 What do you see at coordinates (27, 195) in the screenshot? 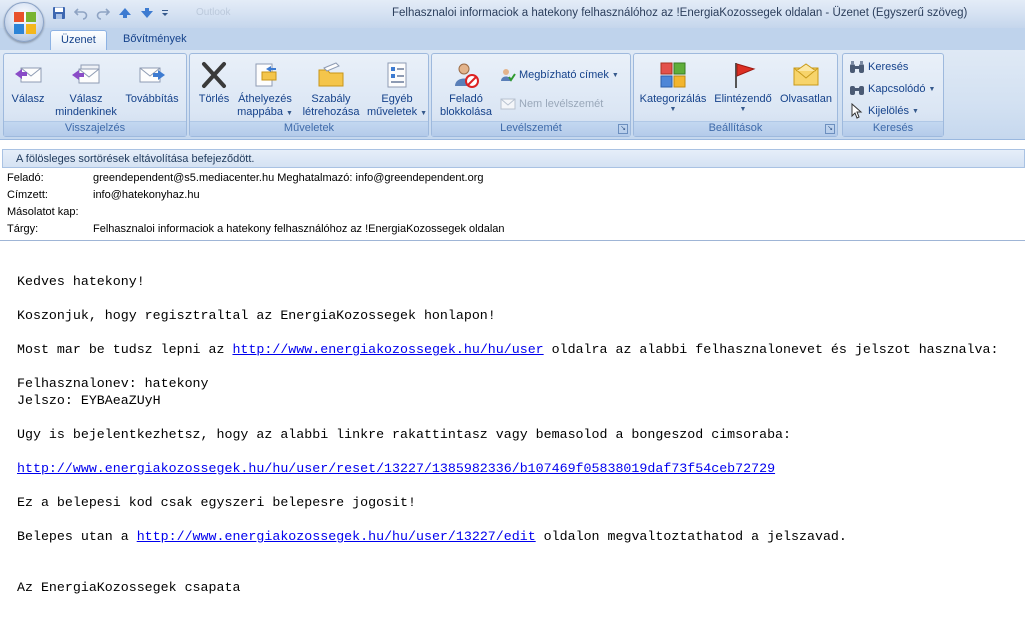
I see `to-label: Címzett:` at bounding box center [27, 195].